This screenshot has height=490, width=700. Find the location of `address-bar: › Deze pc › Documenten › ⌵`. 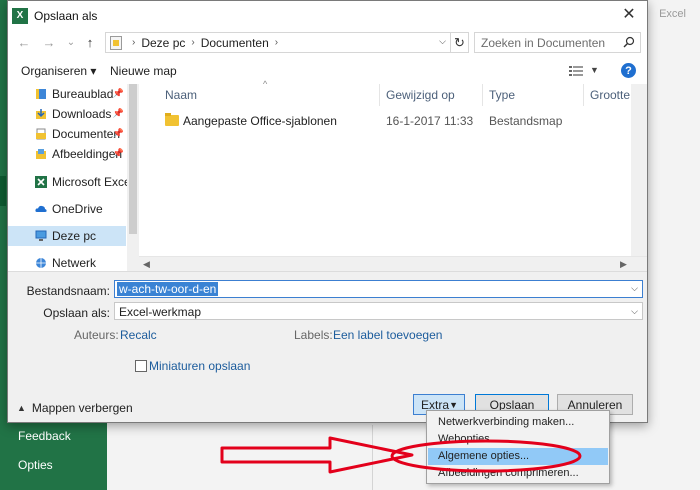

address-bar: › Deze pc › Documenten › ⌵ is located at coordinates (278, 42).